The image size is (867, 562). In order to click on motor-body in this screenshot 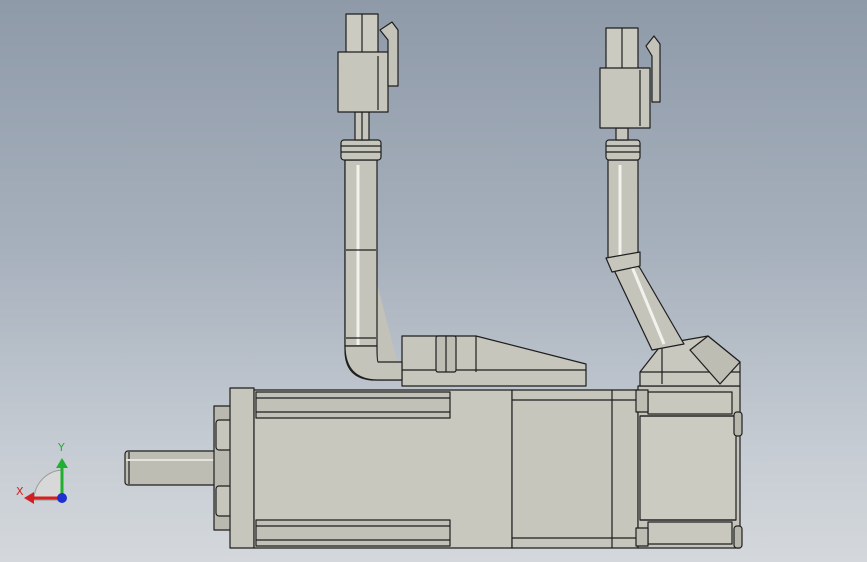, I will do `click(446, 469)`.